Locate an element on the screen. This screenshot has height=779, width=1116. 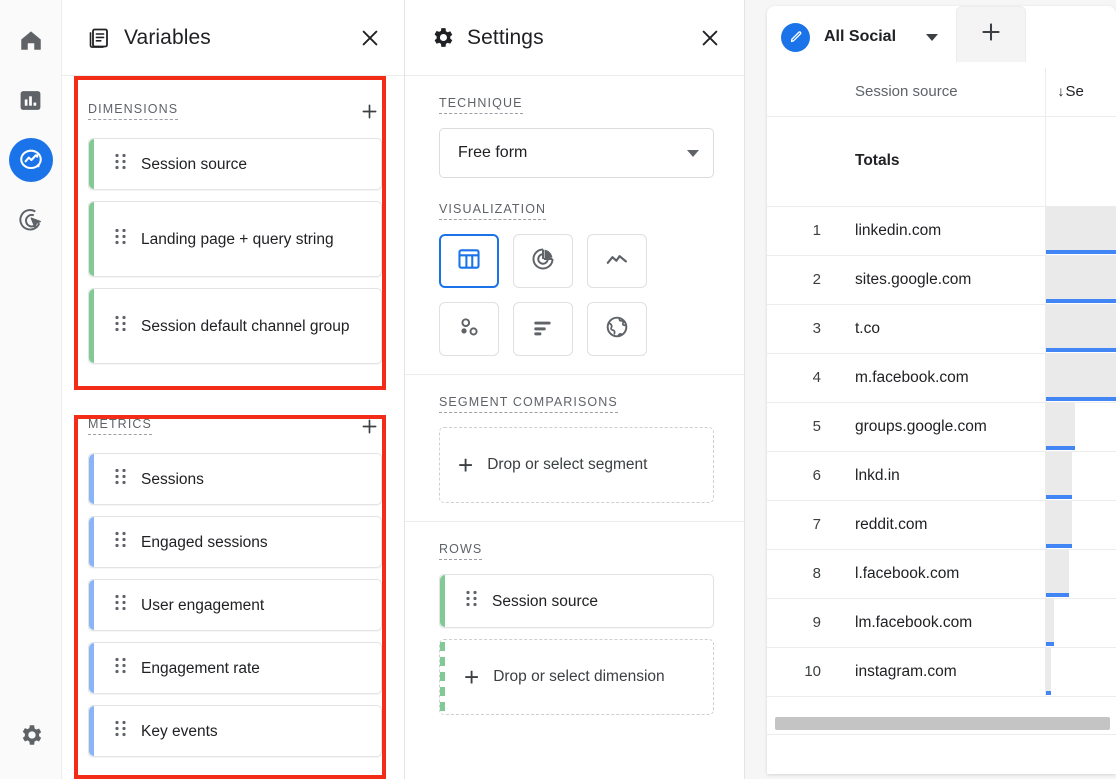
horizontal-scrollbar is located at coordinates (942, 723).